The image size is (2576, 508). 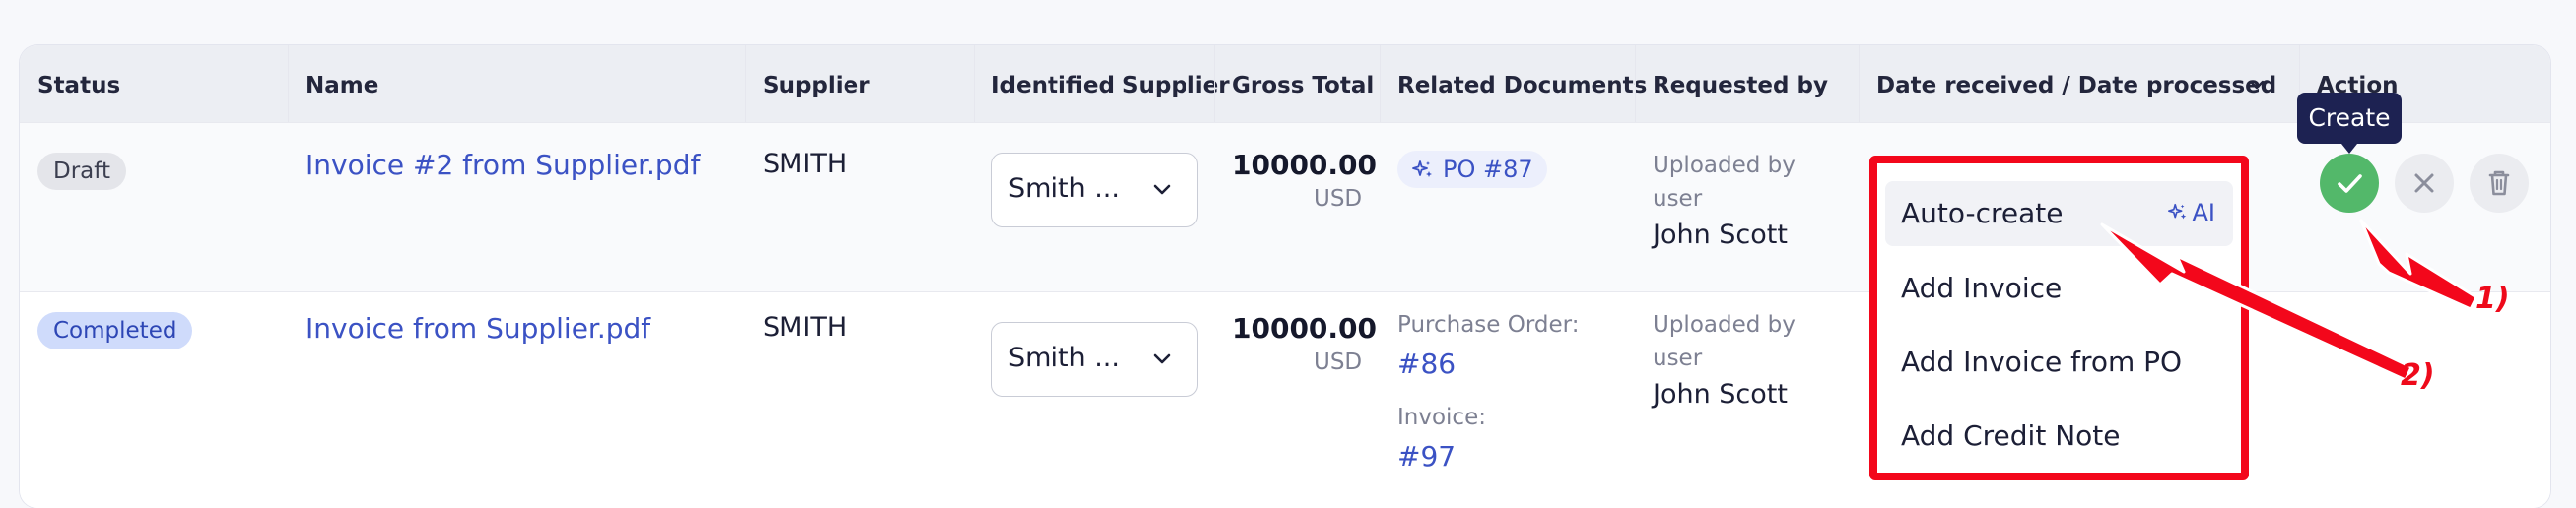 What do you see at coordinates (2492, 299) in the screenshot?
I see `annotation-label-1: 1)` at bounding box center [2492, 299].